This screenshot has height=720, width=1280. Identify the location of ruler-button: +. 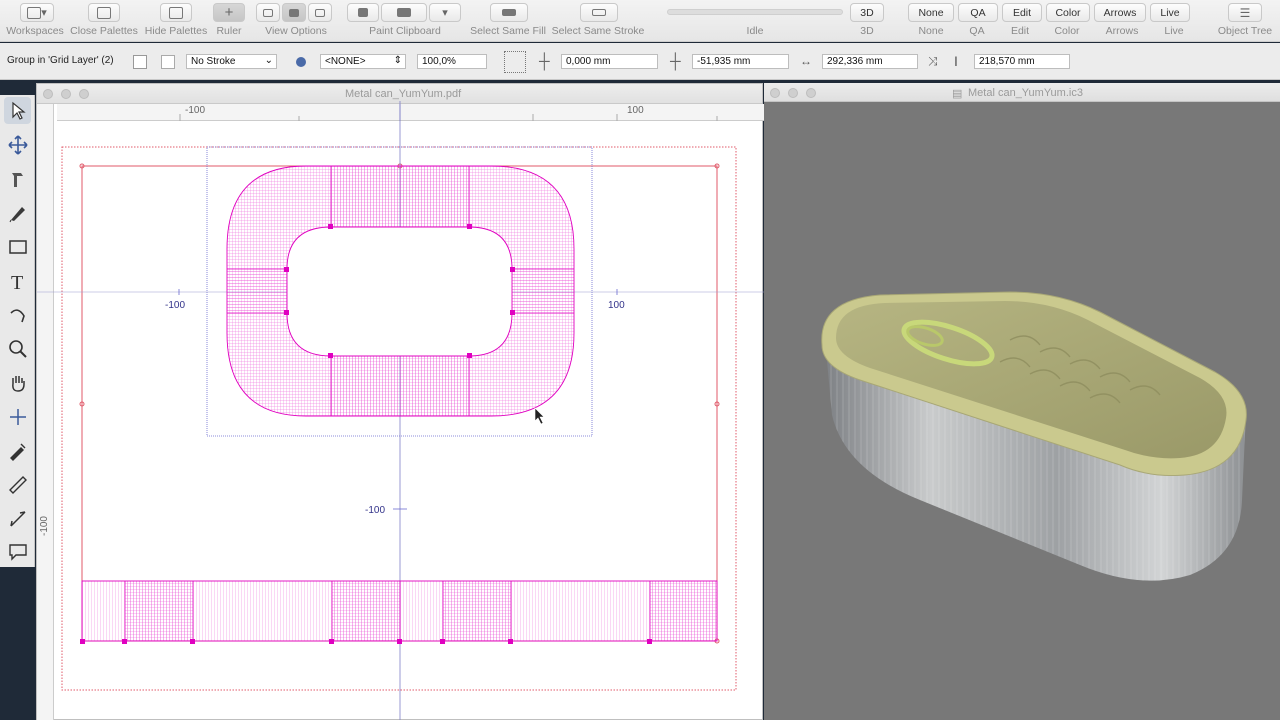
(229, 12).